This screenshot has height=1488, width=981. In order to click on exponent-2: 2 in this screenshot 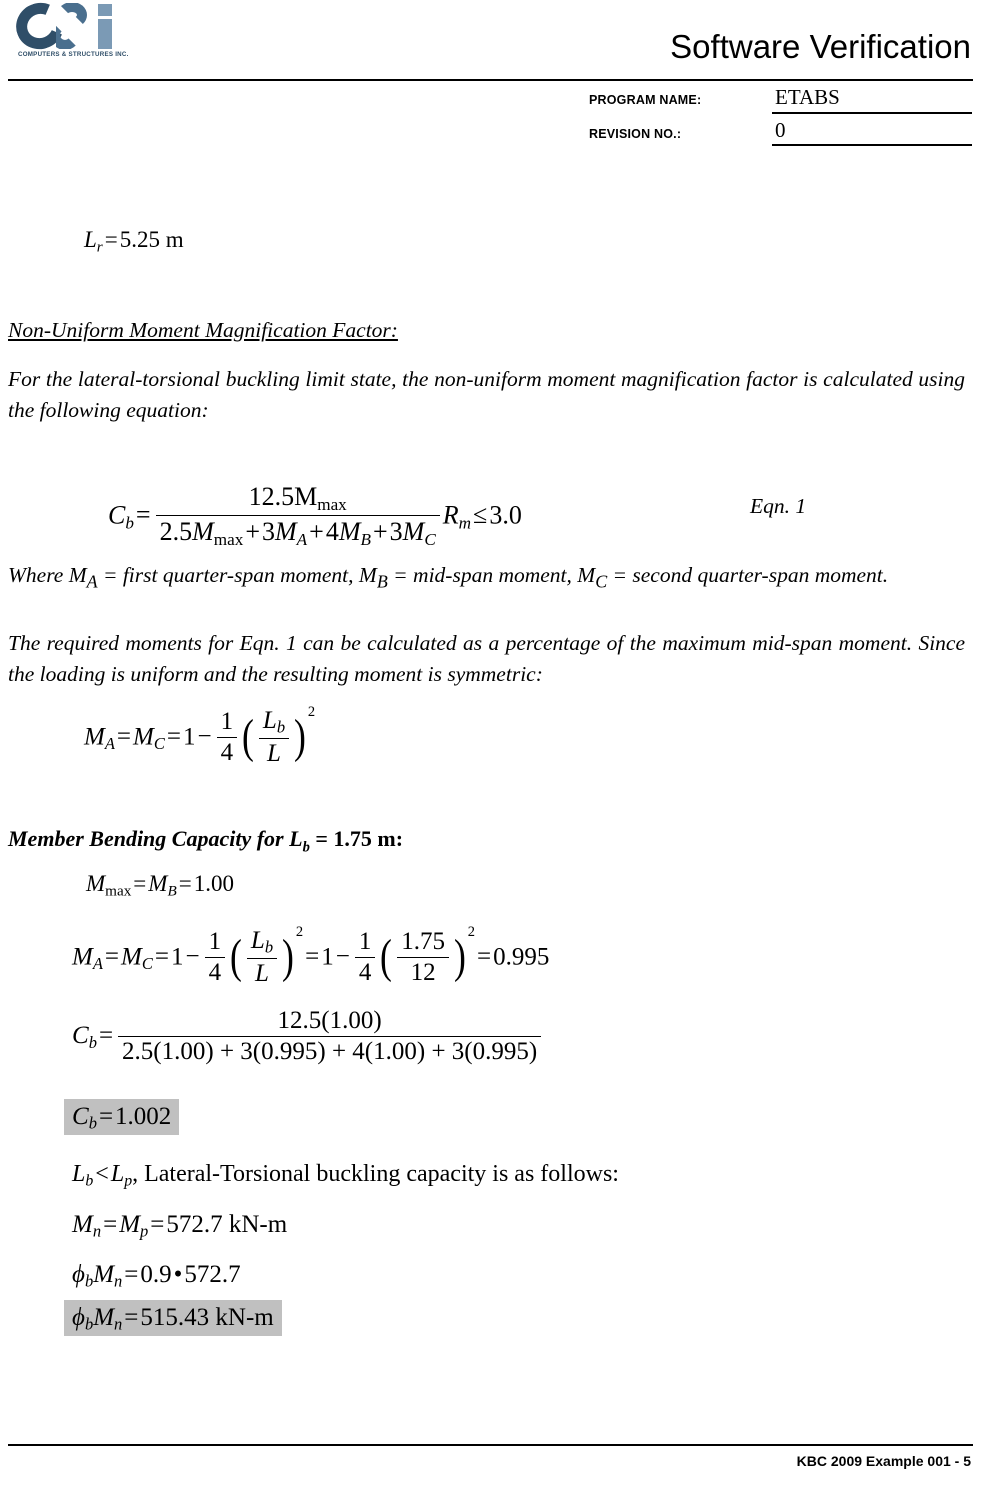, I will do `click(311, 711)`.